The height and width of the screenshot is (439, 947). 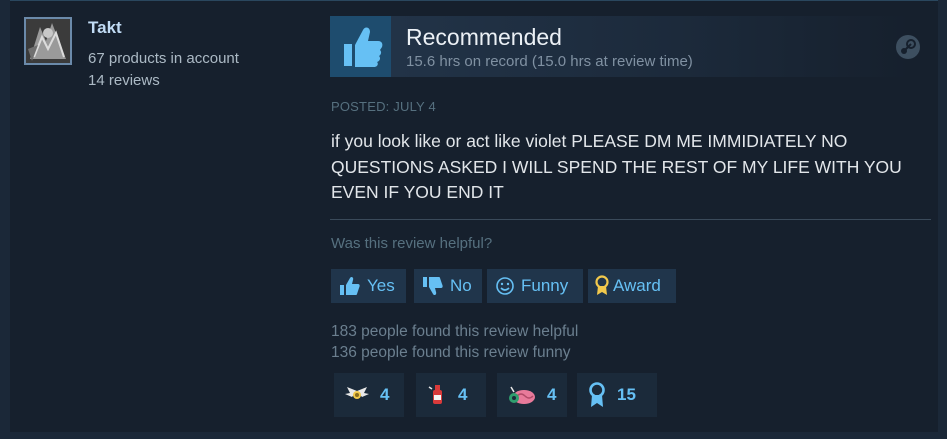 I want to click on vote-funny-button: Funny, so click(x=535, y=286).